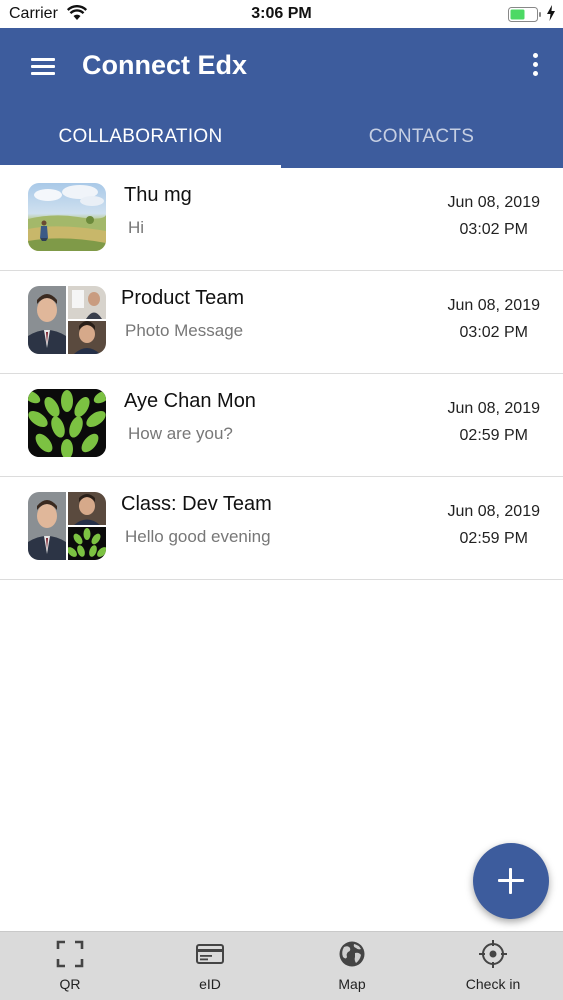  Describe the element at coordinates (184, 330) in the screenshot. I see `conversation-preview: Photo Message` at that location.